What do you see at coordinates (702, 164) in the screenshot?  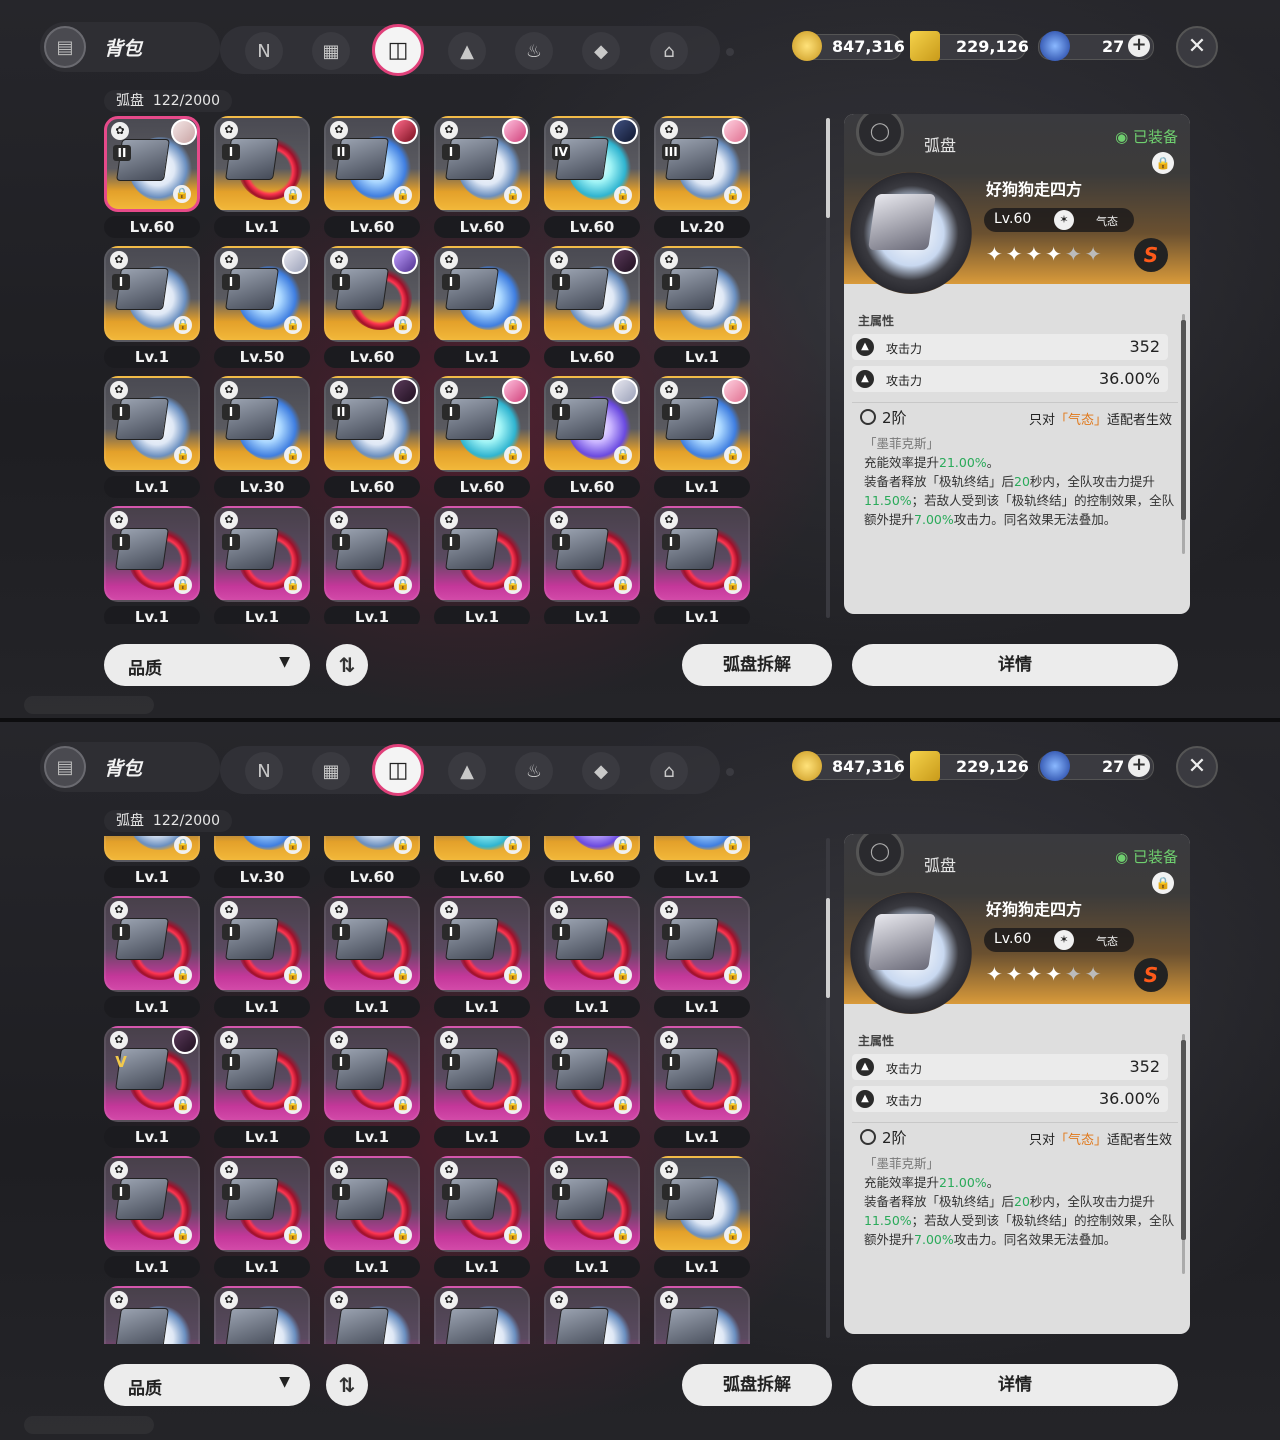 I see `disk-tile: ✿ III 🔒` at bounding box center [702, 164].